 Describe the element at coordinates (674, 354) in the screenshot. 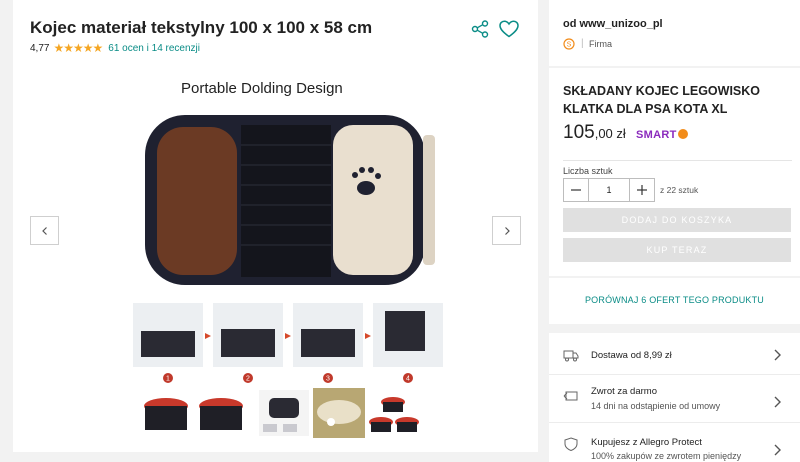

I see `delivery-row: Dostawa od 8,99 zł` at that location.